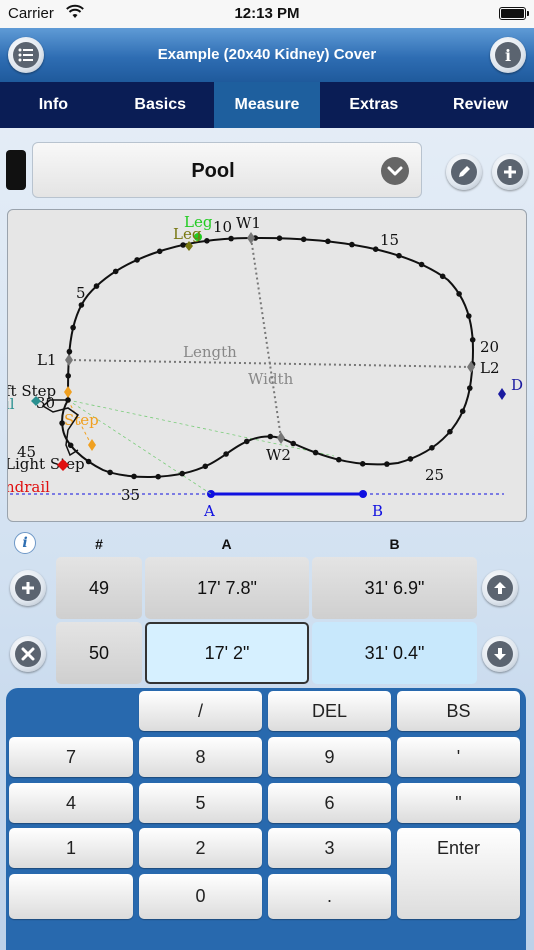 This screenshot has width=534, height=950. Describe the element at coordinates (458, 803) in the screenshot. I see `key-inches: "` at that location.